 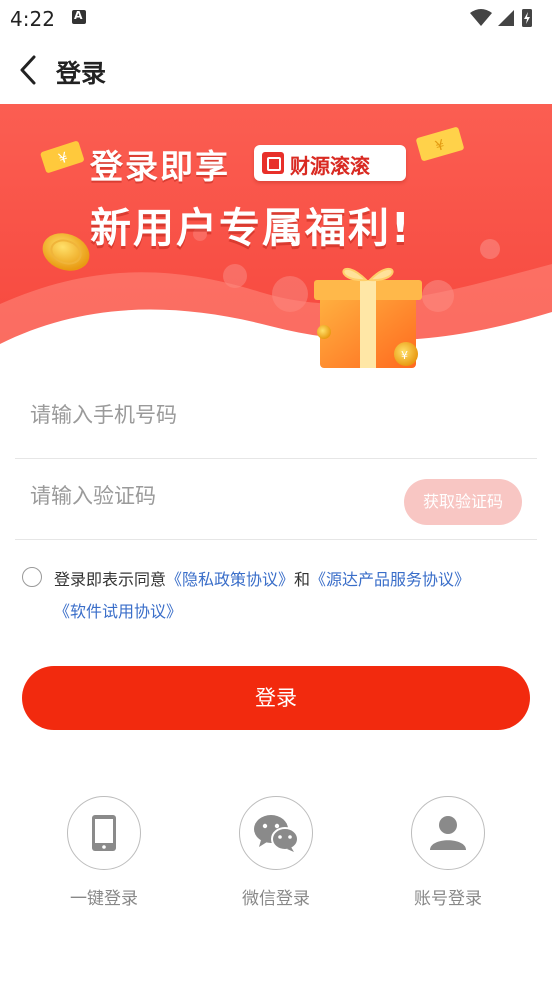 I want to click on status-icons, so click(x=501, y=18).